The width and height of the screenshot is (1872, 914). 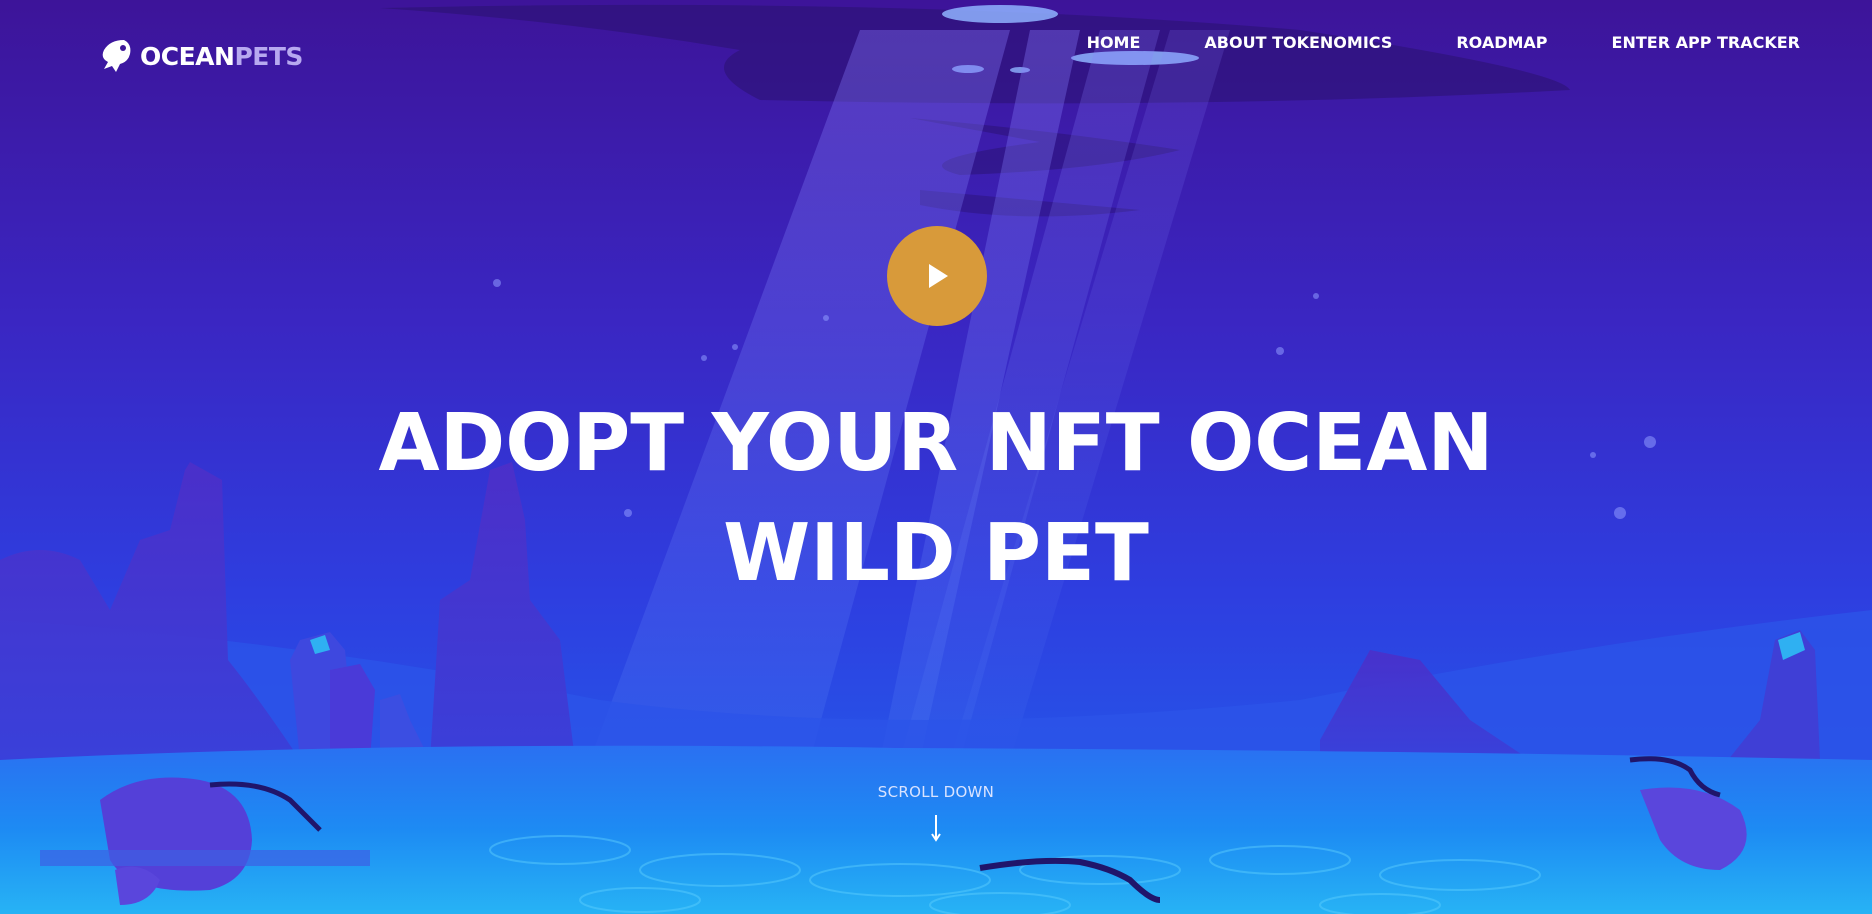 What do you see at coordinates (116, 56) in the screenshot?
I see `fish-icon` at bounding box center [116, 56].